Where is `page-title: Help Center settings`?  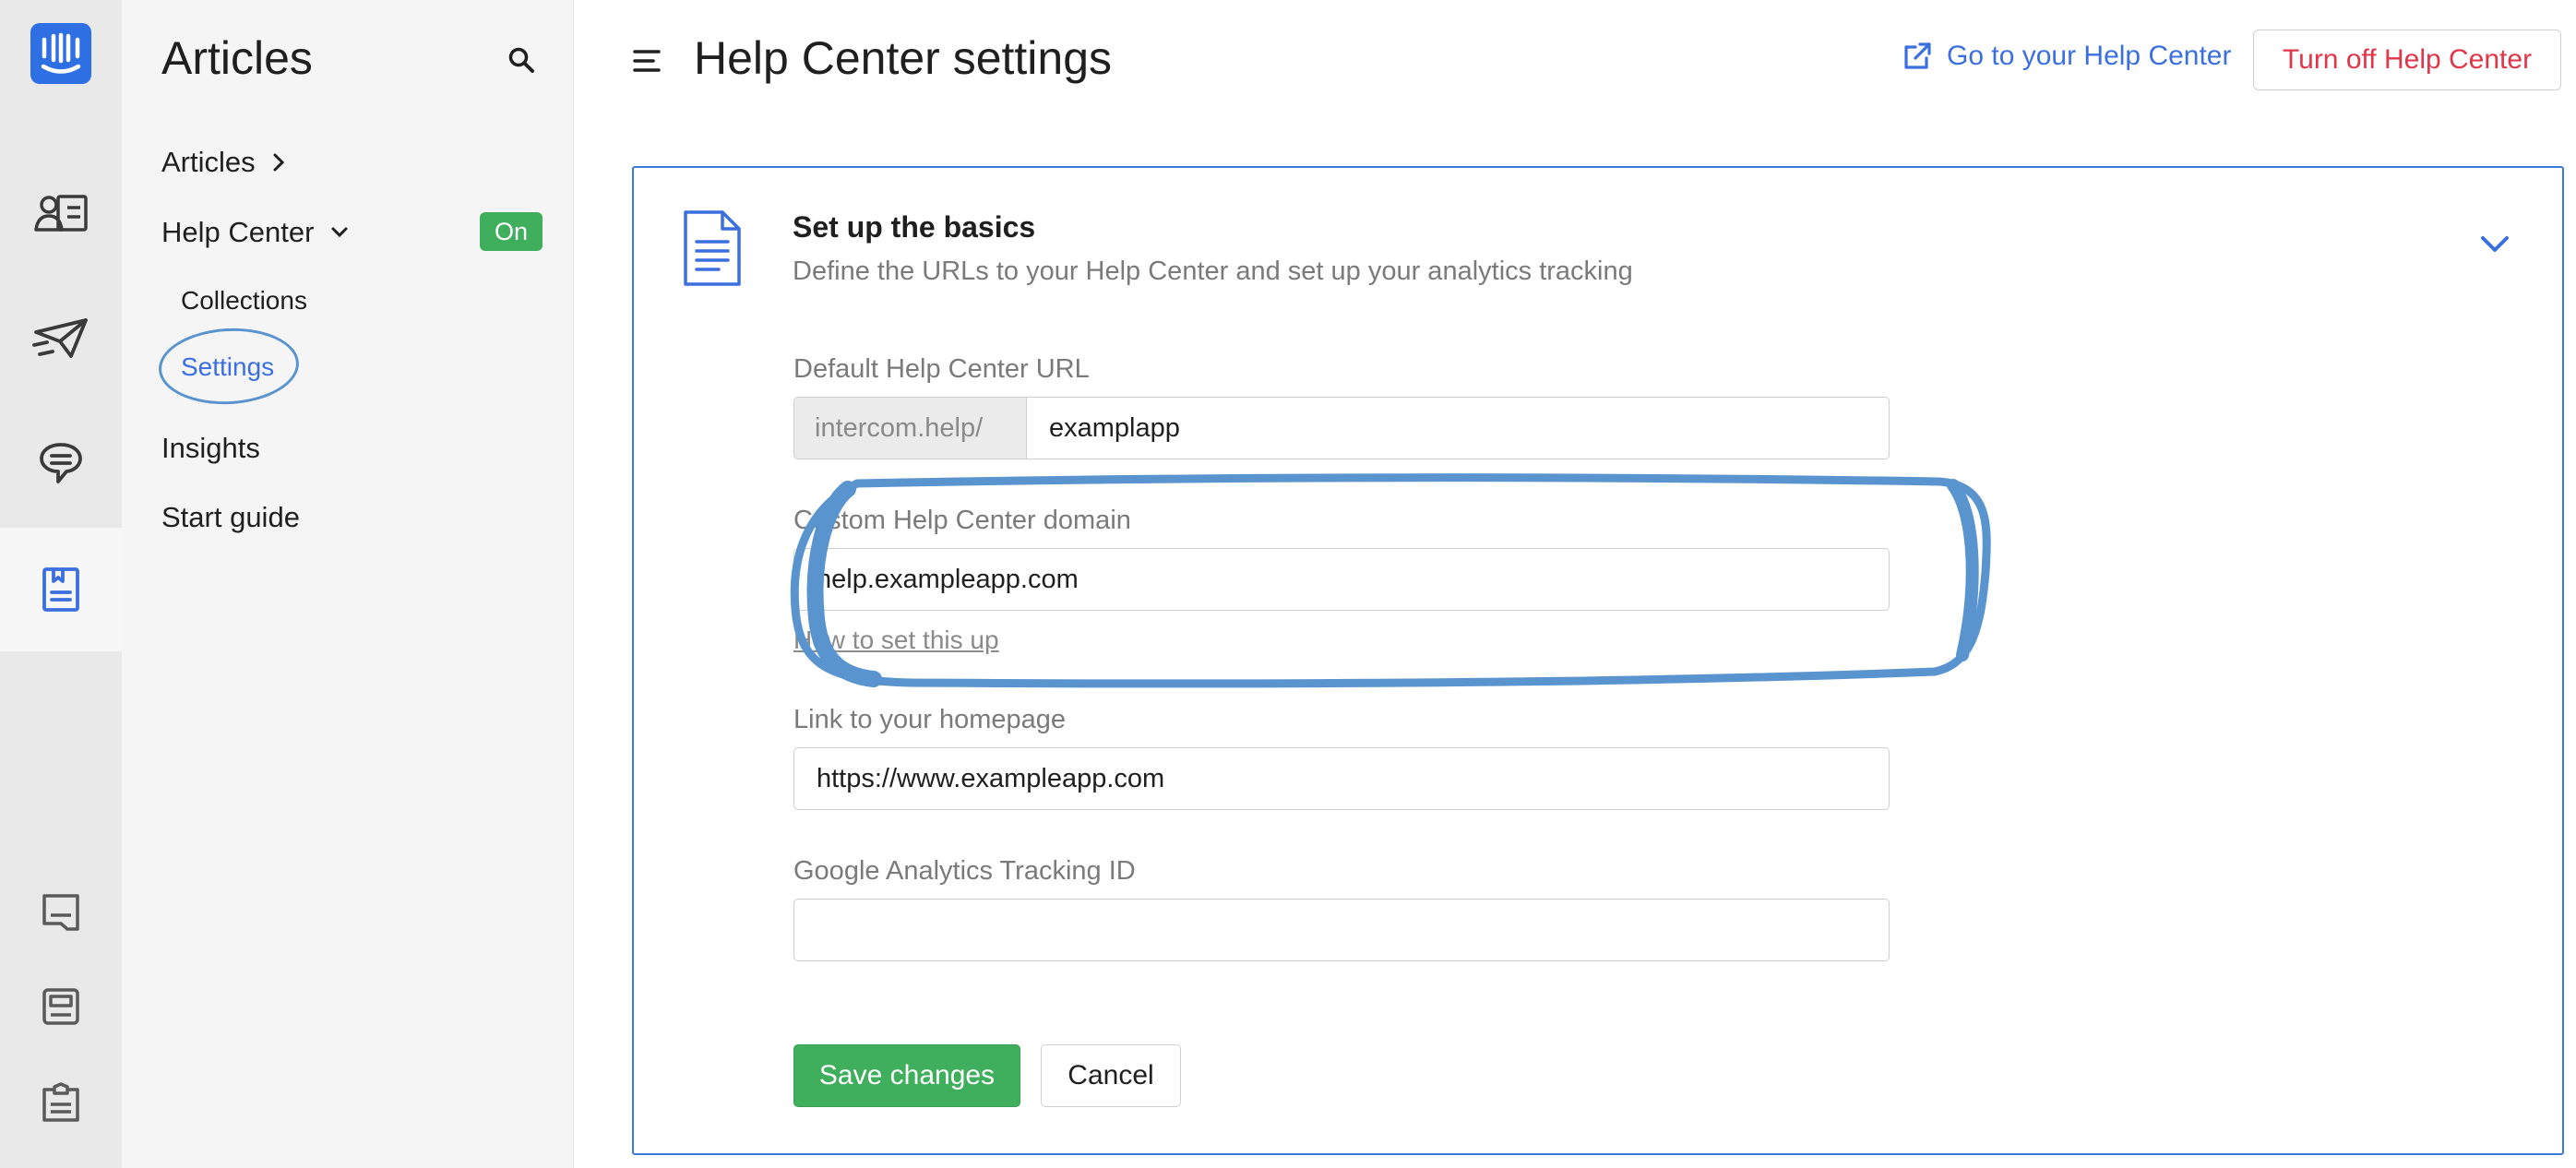 page-title: Help Center settings is located at coordinates (903, 58).